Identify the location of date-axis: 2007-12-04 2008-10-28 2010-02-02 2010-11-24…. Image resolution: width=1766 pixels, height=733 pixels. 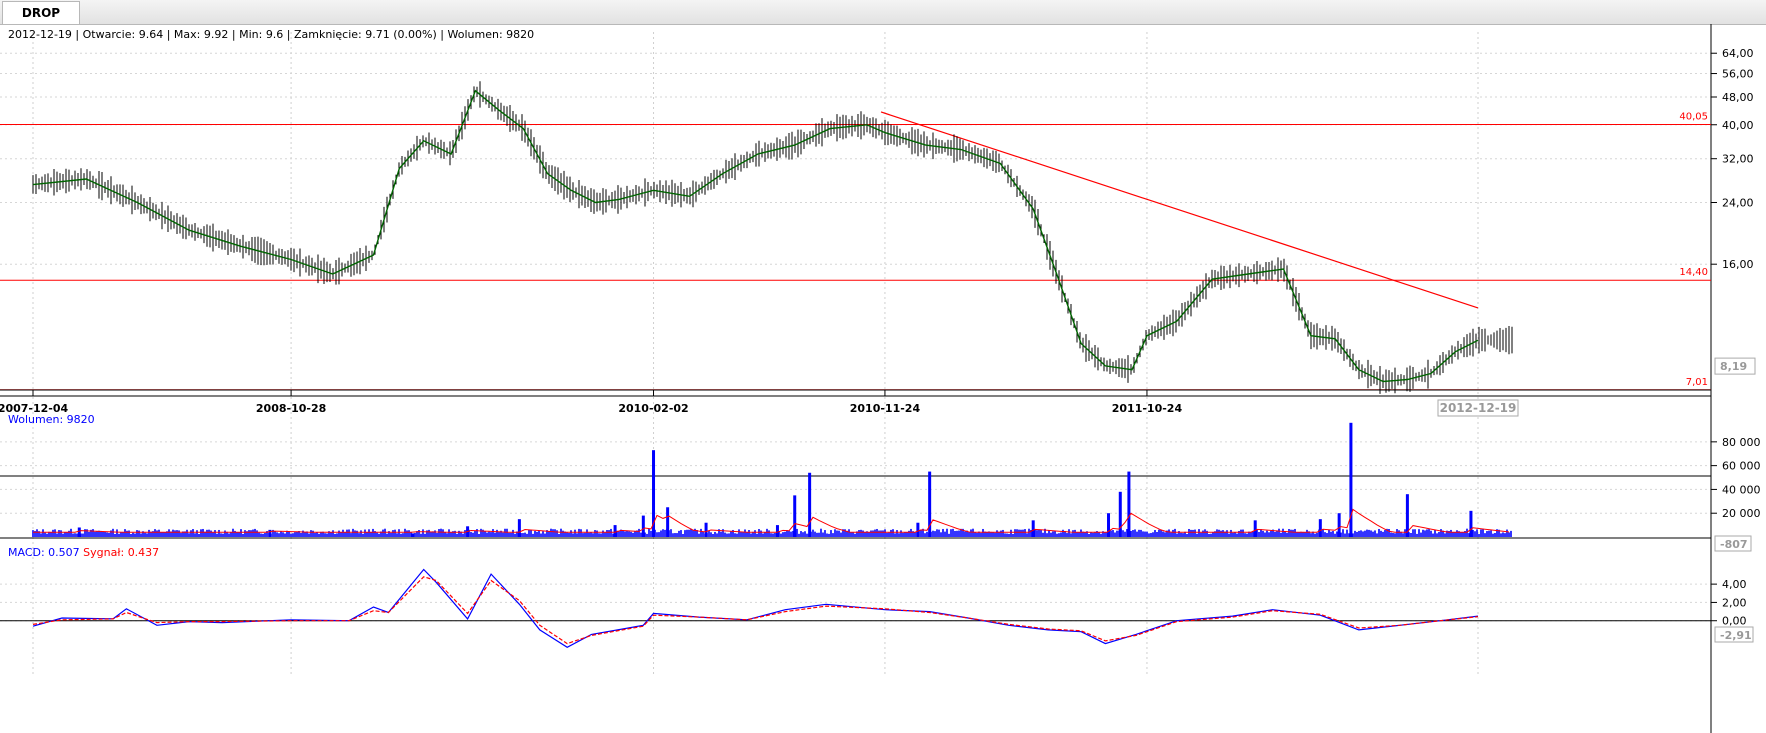
(855, 403).